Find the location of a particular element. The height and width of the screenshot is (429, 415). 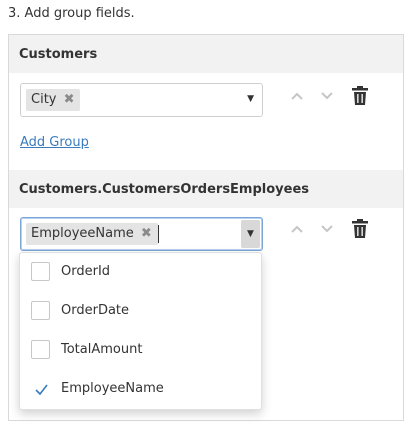

group-field-select: EmployeeName ✖ ▼ is located at coordinates (141, 234).